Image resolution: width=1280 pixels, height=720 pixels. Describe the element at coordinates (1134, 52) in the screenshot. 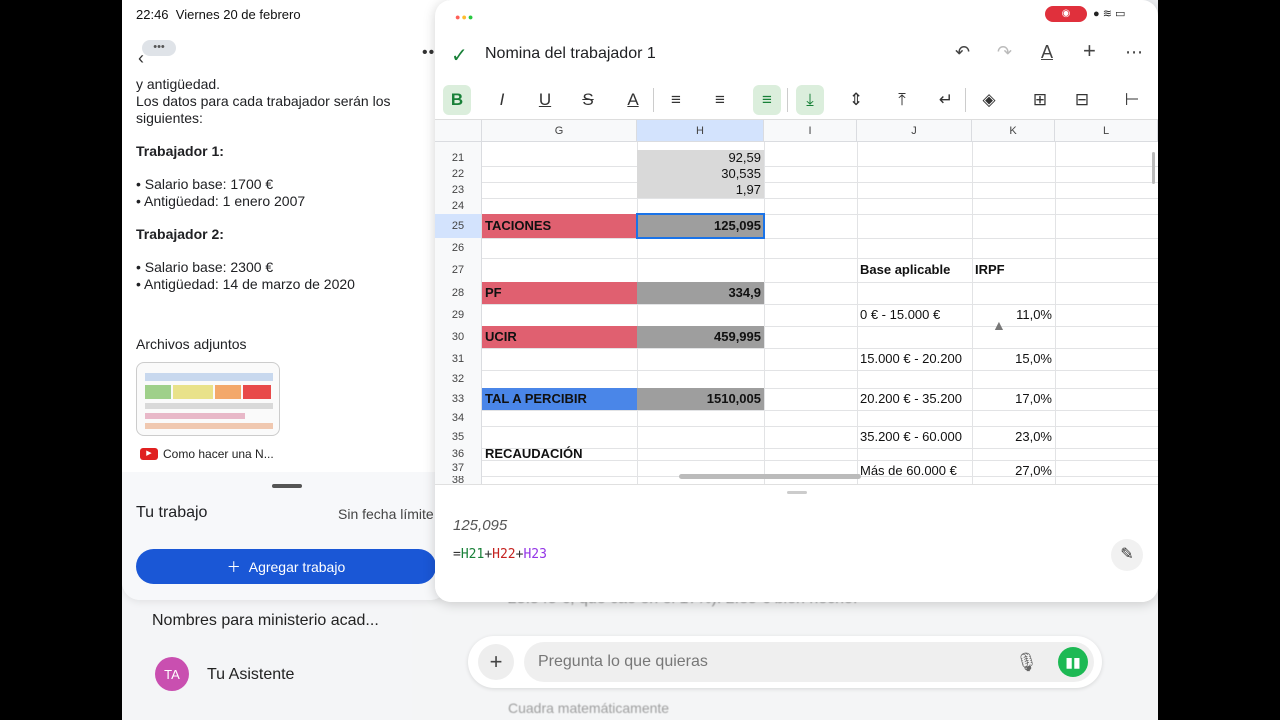

I see `more-icon: ⋯` at that location.